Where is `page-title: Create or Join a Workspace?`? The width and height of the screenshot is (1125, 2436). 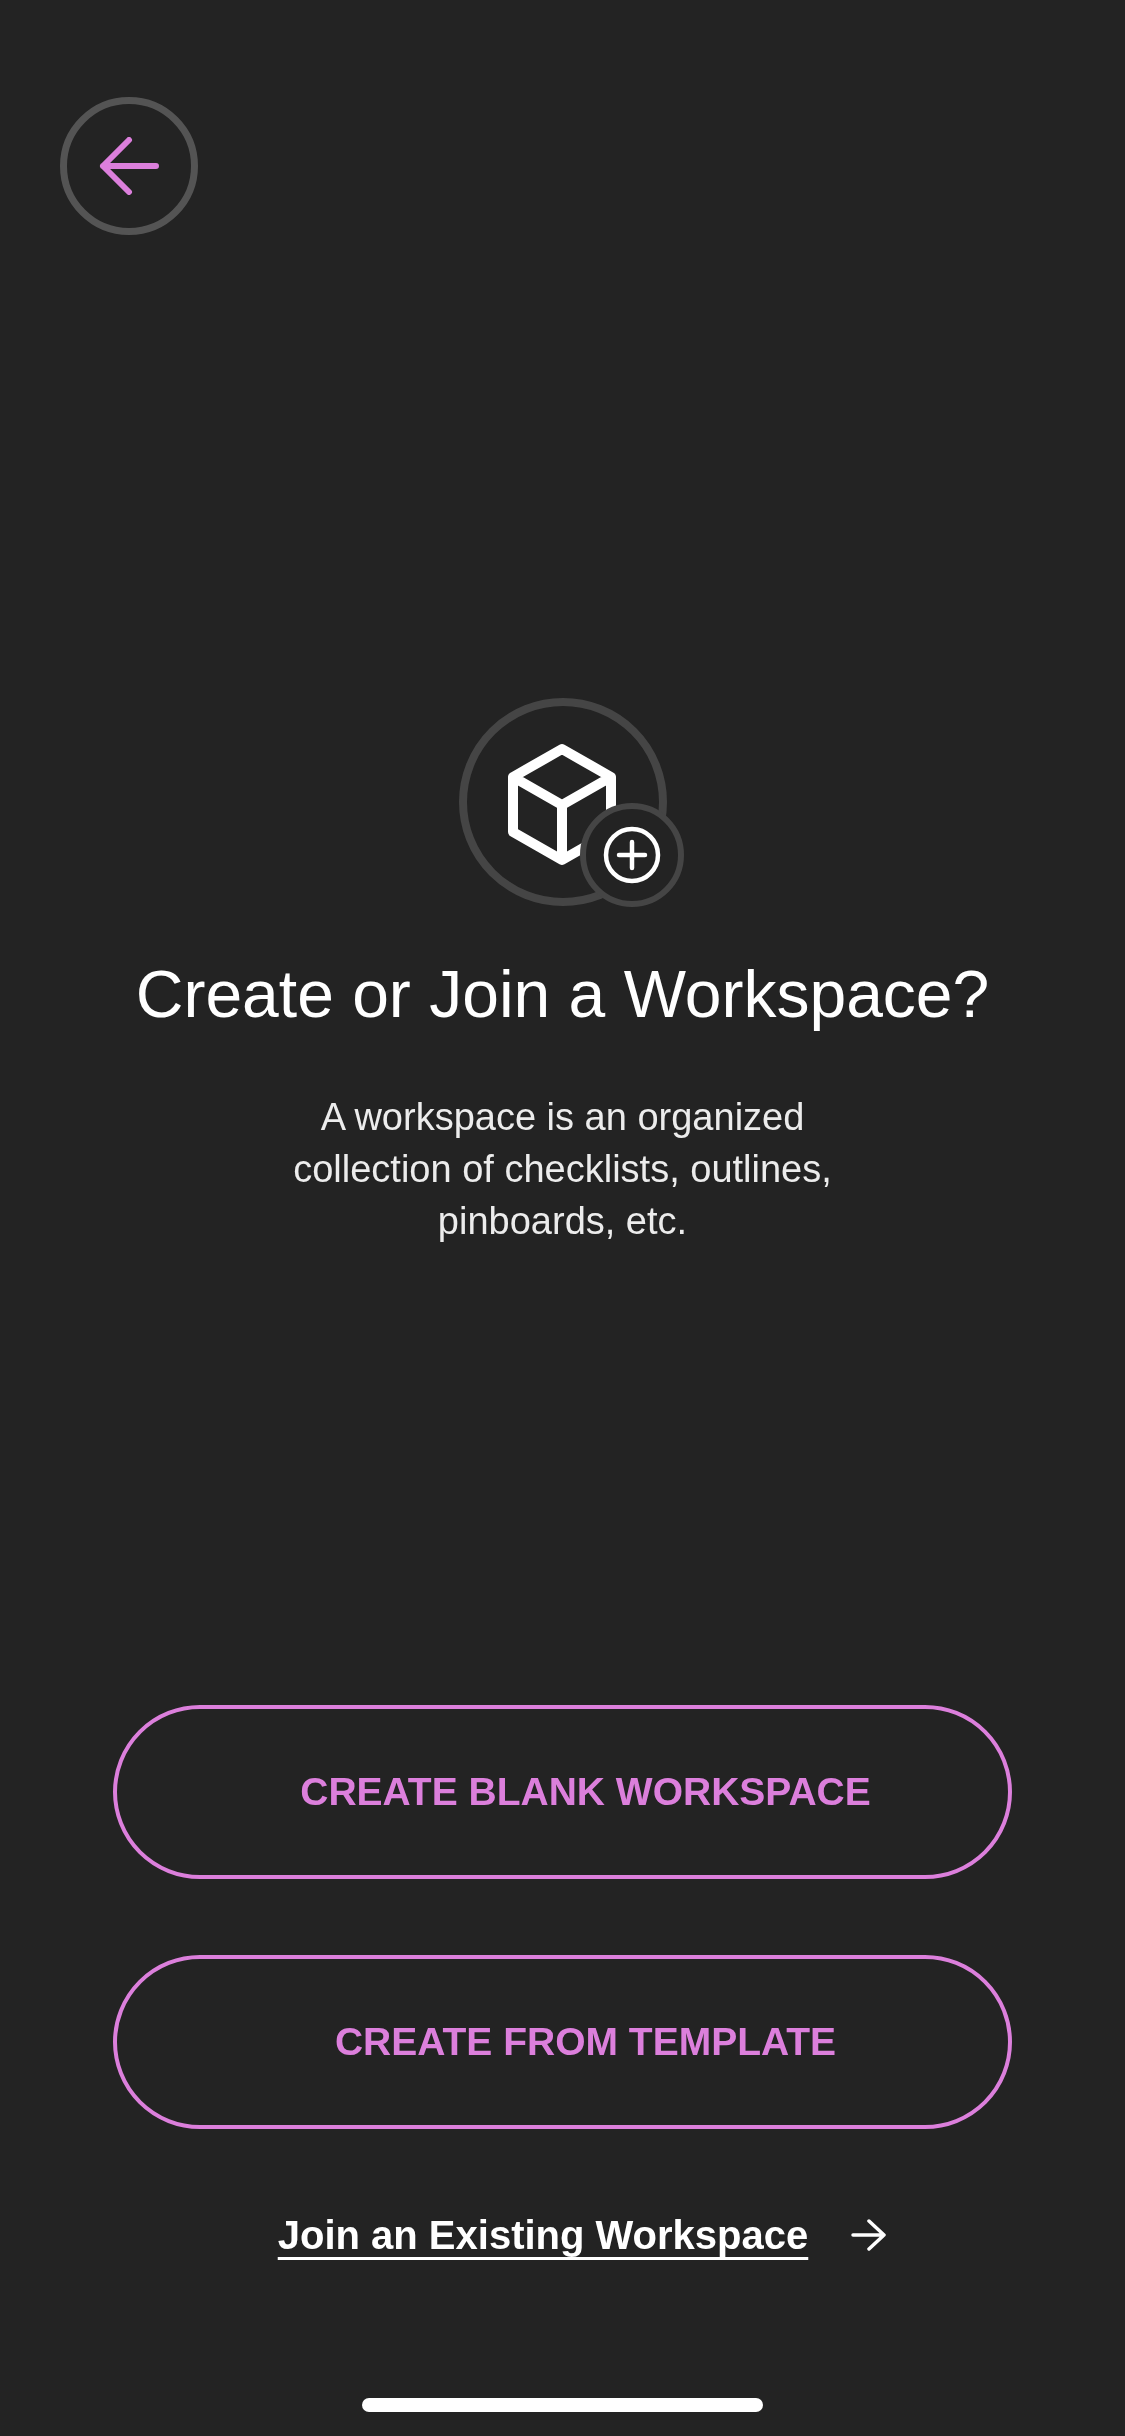
page-title: Create or Join a Workspace? is located at coordinates (562, 994).